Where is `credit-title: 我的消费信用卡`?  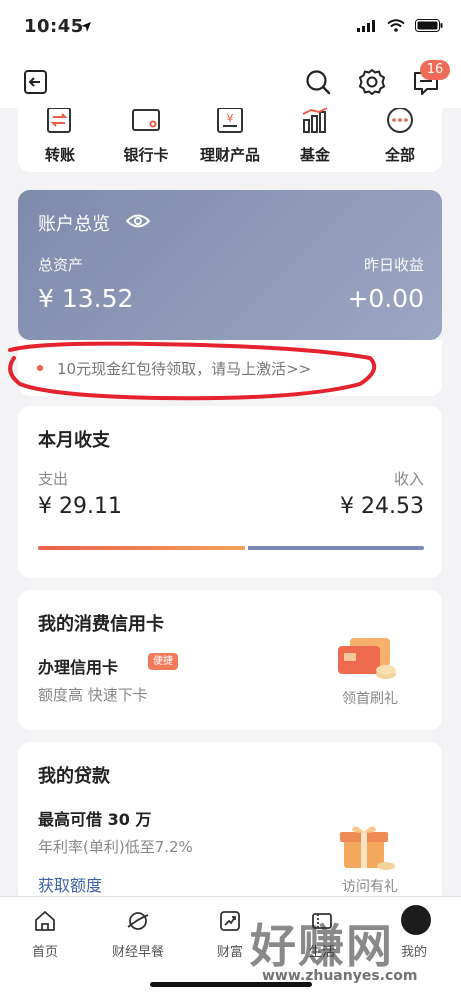
credit-title: 我的消费信用卡 is located at coordinates (101, 624).